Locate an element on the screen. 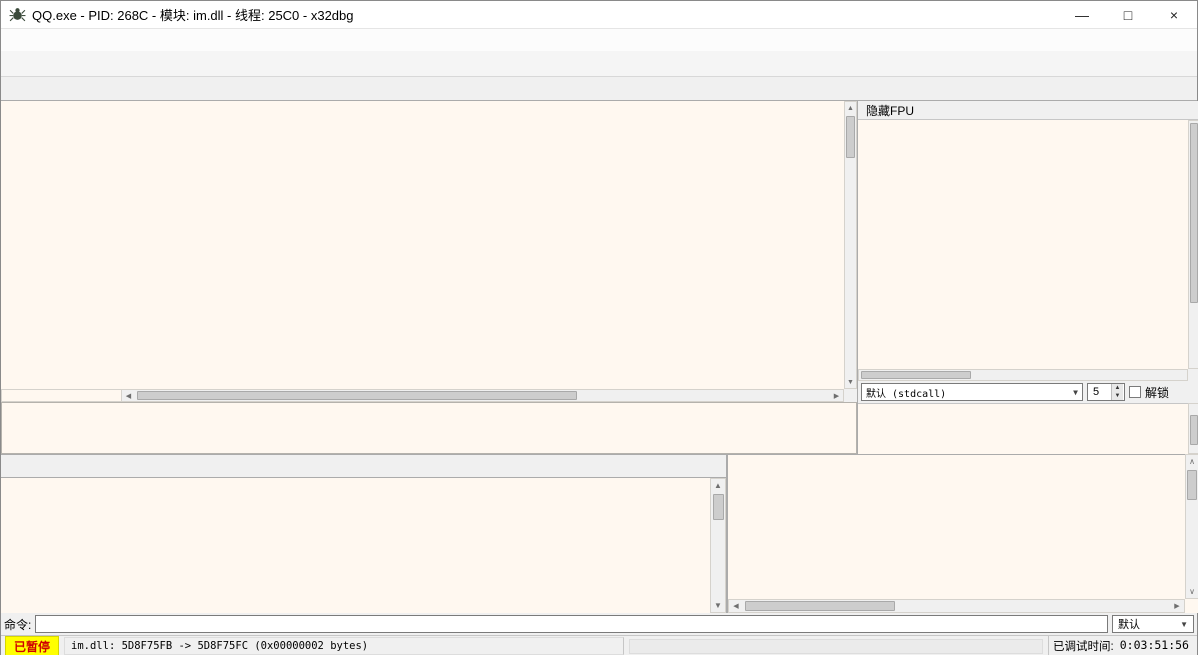 This screenshot has height=655, width=1198. maximize-button: □ is located at coordinates (1128, 14).